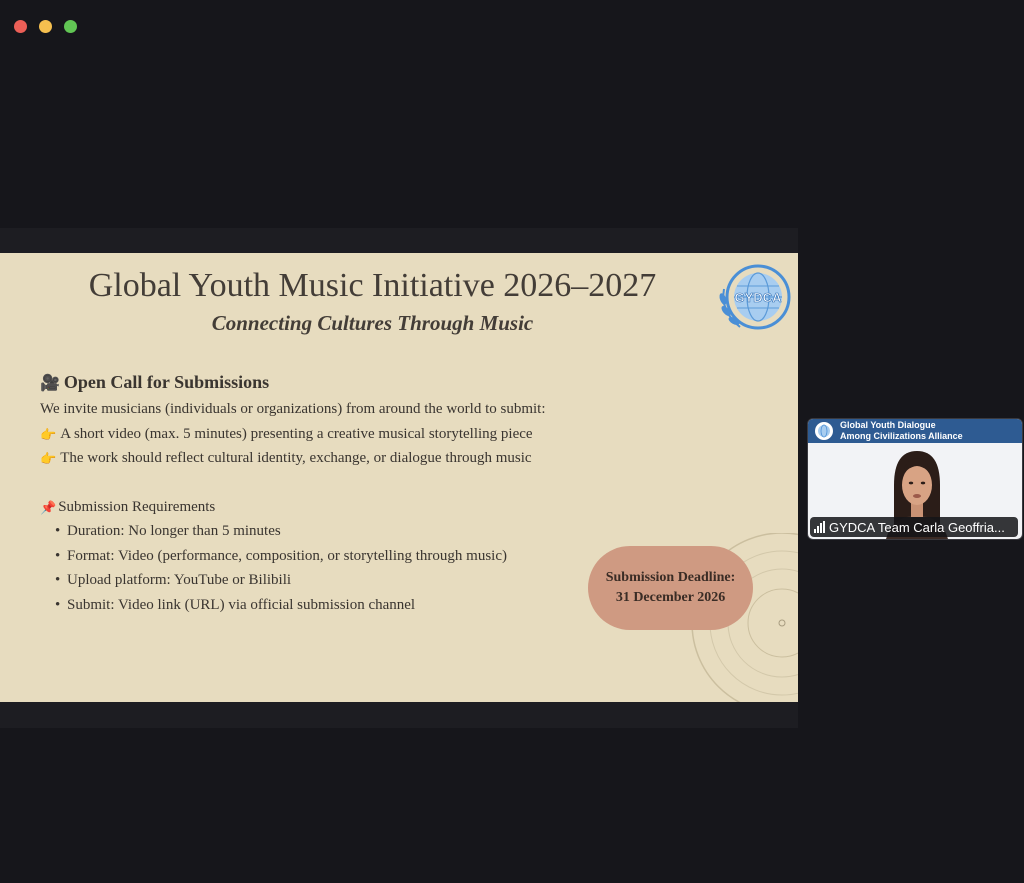 The width and height of the screenshot is (1024, 883). What do you see at coordinates (20, 26) in the screenshot?
I see `close-window-button` at bounding box center [20, 26].